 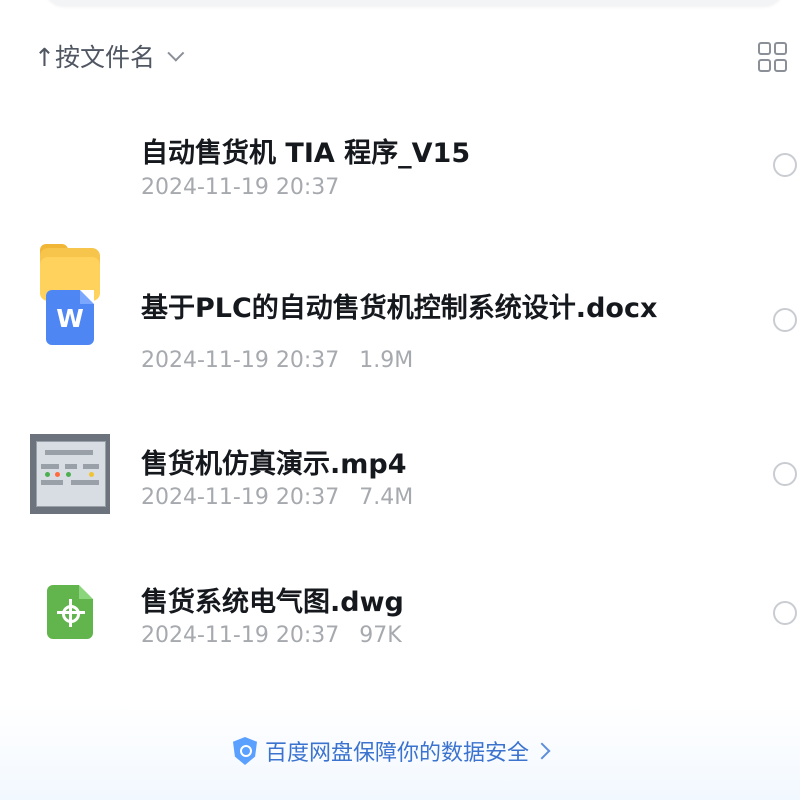 I want to click on file-meta: 2024-11-19 20:37 97K, so click(x=271, y=635).